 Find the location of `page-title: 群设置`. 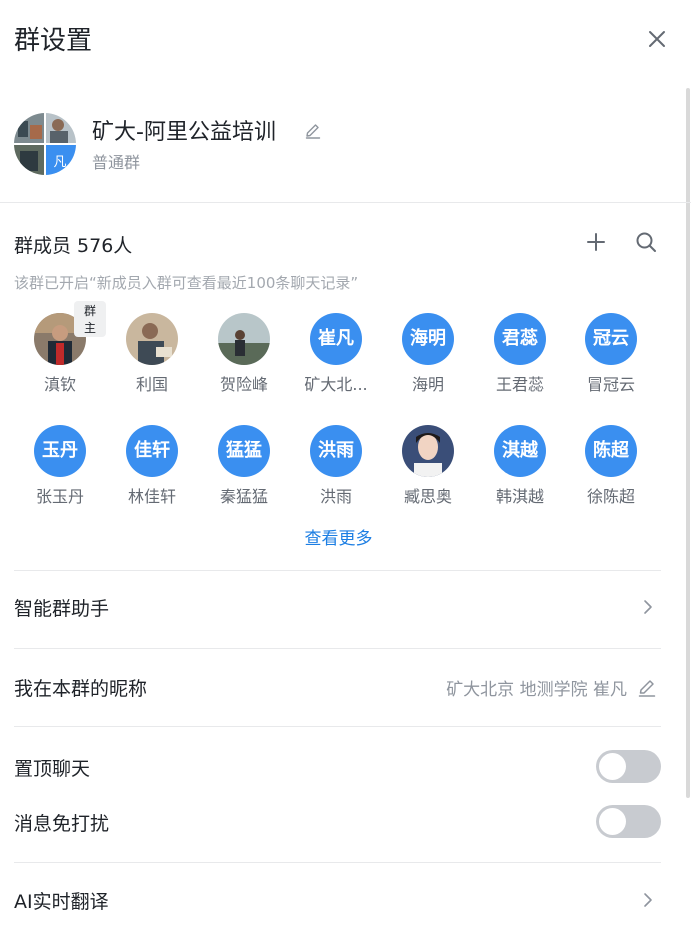

page-title: 群设置 is located at coordinates (53, 41).